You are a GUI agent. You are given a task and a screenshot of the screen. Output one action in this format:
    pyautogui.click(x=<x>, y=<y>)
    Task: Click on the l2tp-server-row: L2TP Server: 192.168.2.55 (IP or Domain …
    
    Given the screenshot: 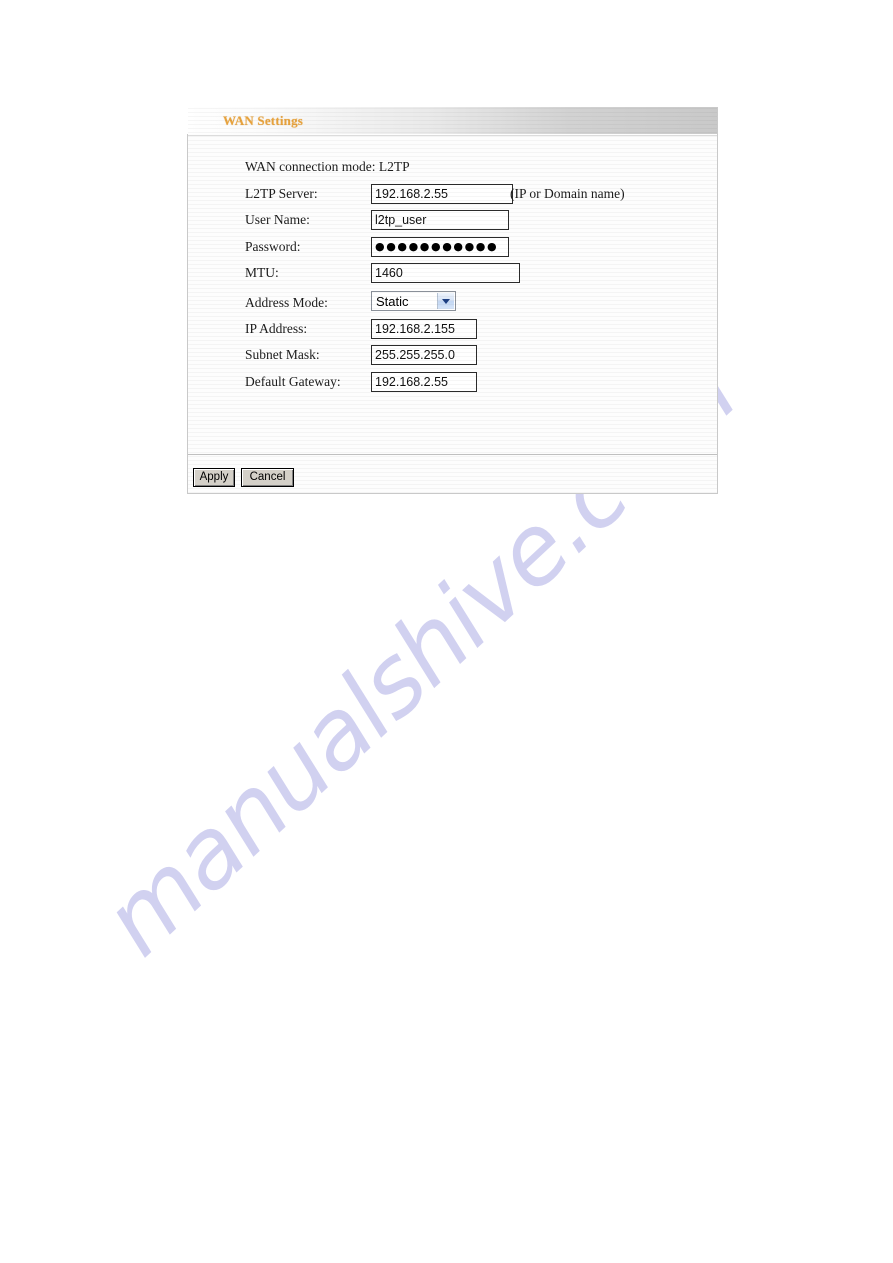 What is the action you would take?
    pyautogui.click(x=452, y=197)
    